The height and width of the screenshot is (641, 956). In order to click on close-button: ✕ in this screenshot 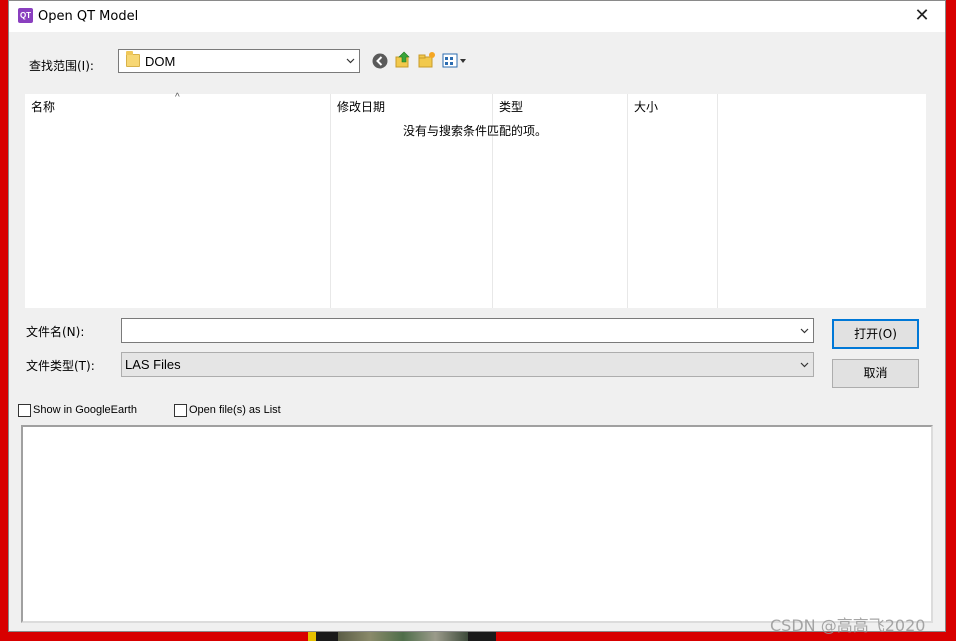, I will do `click(922, 16)`.